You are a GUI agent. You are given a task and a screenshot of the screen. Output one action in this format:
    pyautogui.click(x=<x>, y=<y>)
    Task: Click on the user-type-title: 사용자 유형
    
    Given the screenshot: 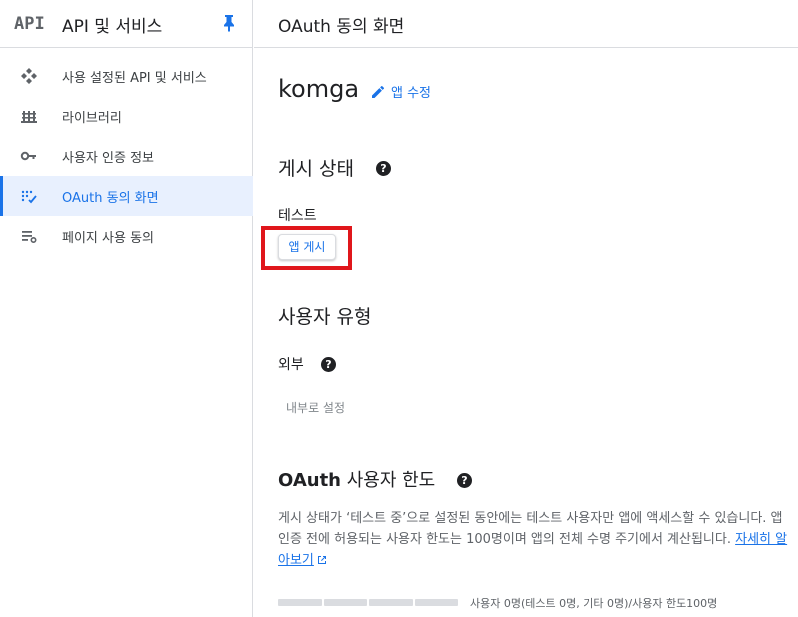 What is the action you would take?
    pyautogui.click(x=325, y=317)
    